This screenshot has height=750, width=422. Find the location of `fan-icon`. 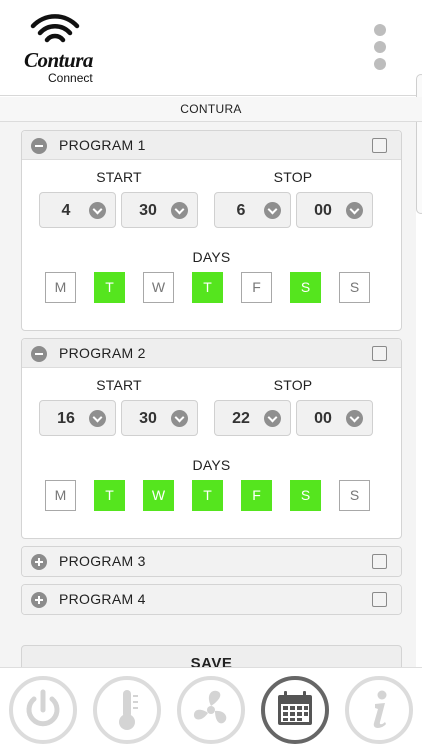

fan-icon is located at coordinates (210, 707).